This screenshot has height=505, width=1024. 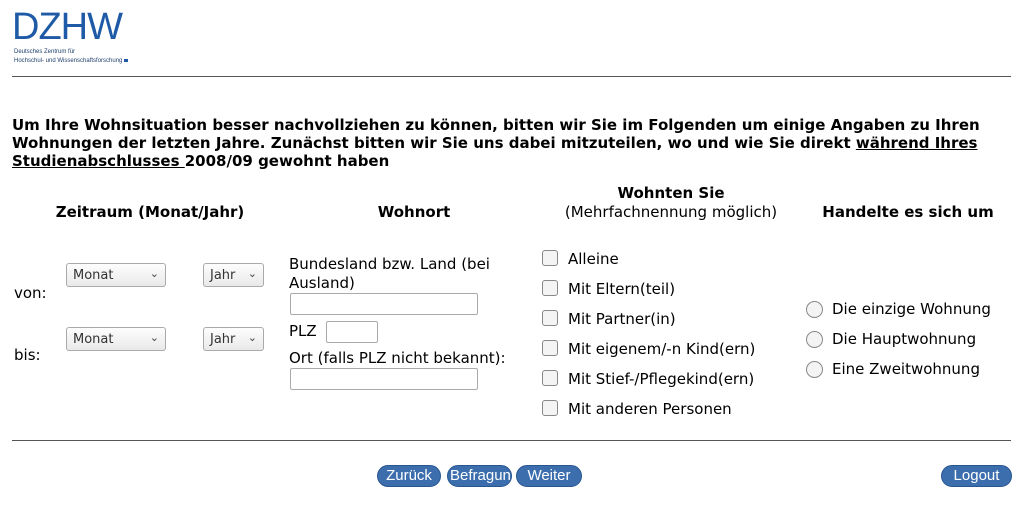 What do you see at coordinates (116, 275) in the screenshot?
I see `von-monat-select: Monat ⌄` at bounding box center [116, 275].